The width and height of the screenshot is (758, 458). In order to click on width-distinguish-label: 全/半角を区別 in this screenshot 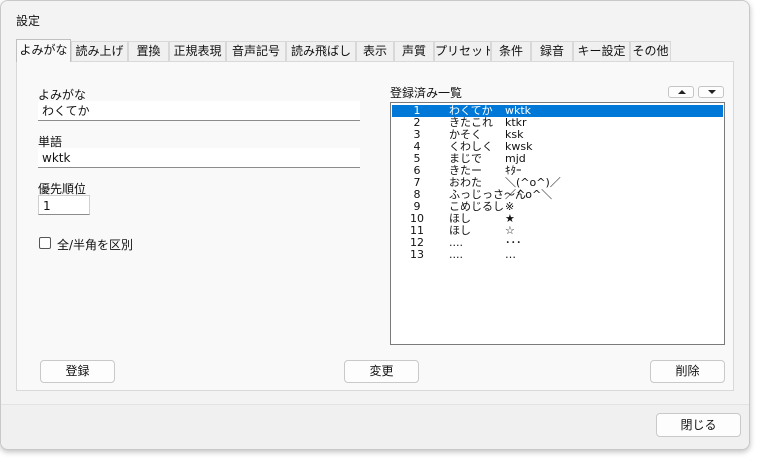, I will do `click(95, 245)`.